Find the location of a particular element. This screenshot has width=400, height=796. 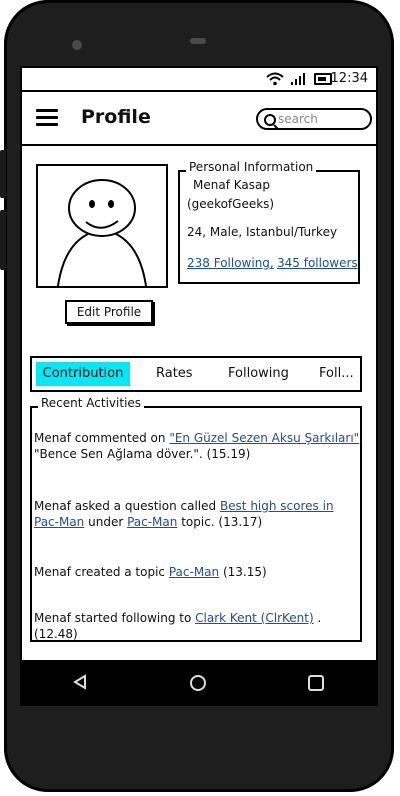

activity-text: "Bence Sen Ağlama döver.". (15.19) is located at coordinates (142, 454).